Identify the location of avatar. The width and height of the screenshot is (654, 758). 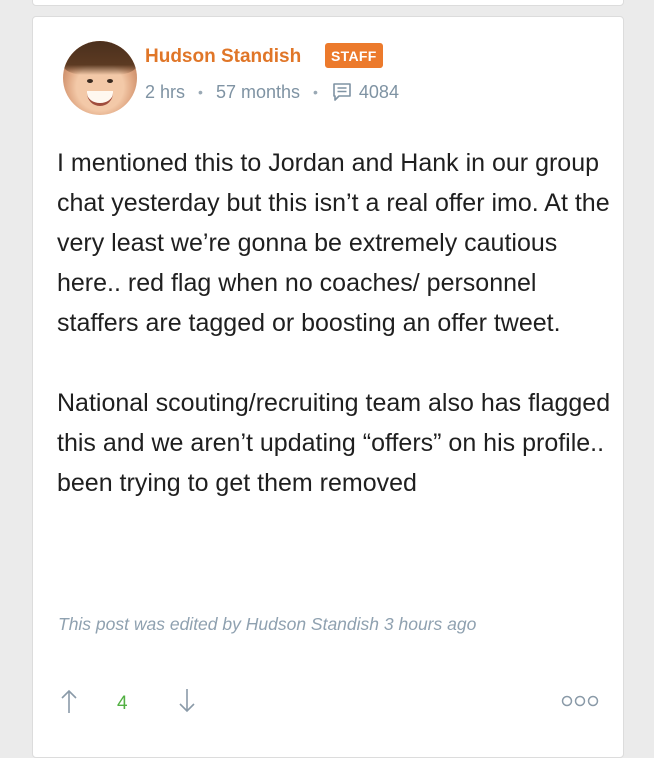
(100, 78).